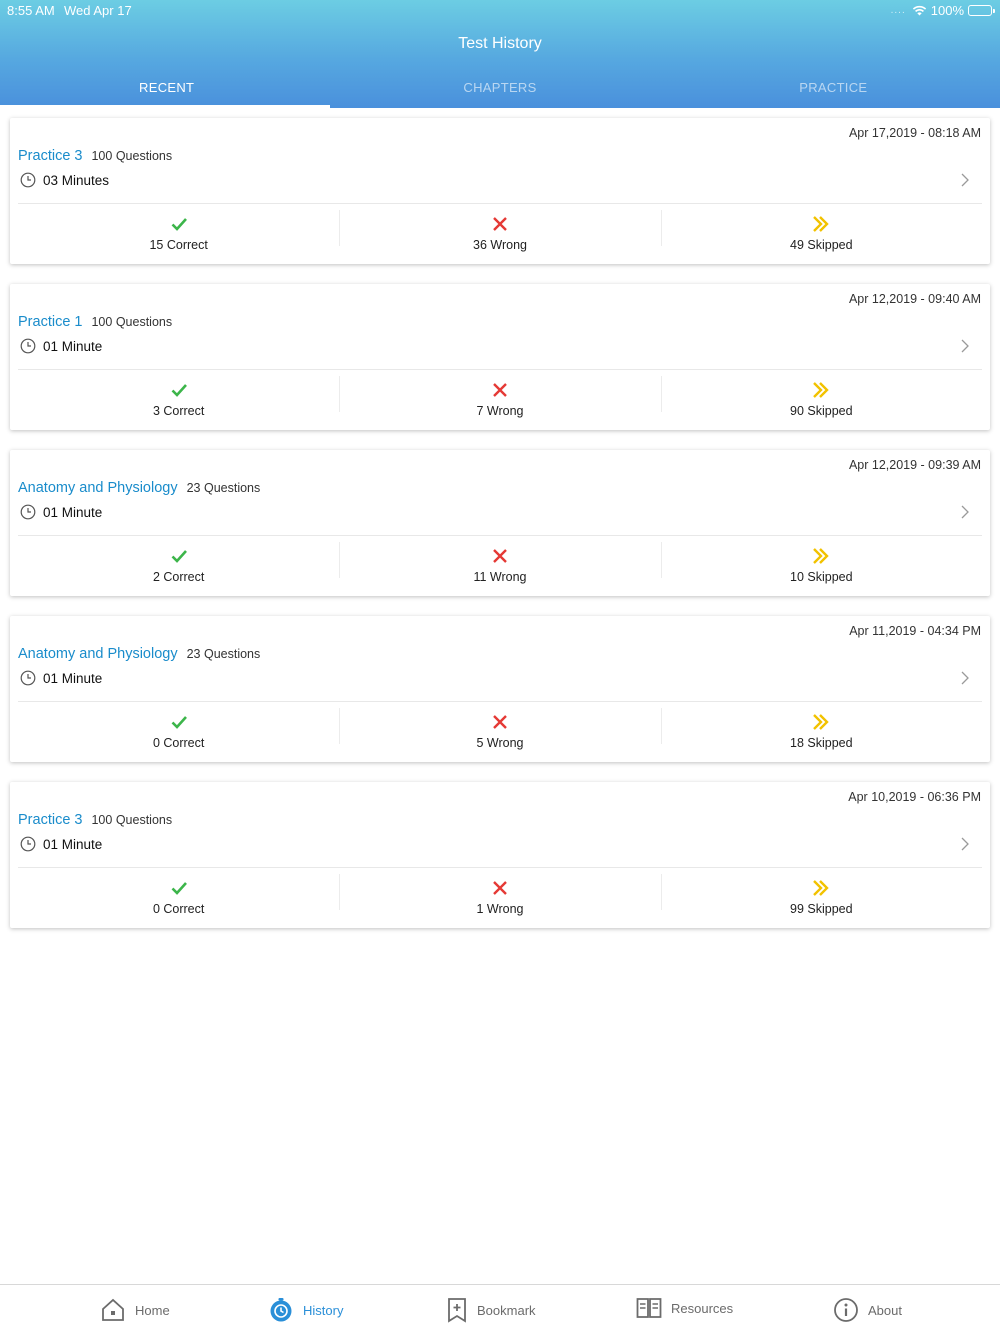 The height and width of the screenshot is (1334, 1000). I want to click on card-date: Apr 17,2019 - 08:18 AM, so click(914, 133).